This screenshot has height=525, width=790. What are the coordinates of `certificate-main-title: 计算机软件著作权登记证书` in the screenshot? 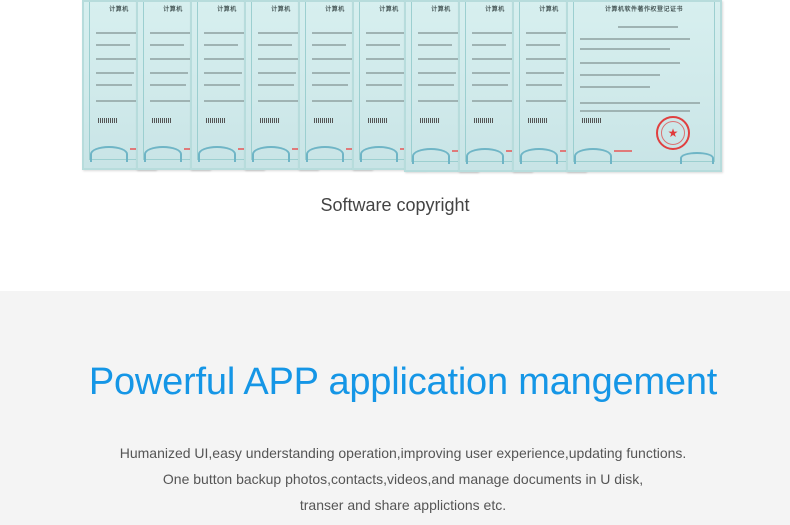 It's located at (643, 9).